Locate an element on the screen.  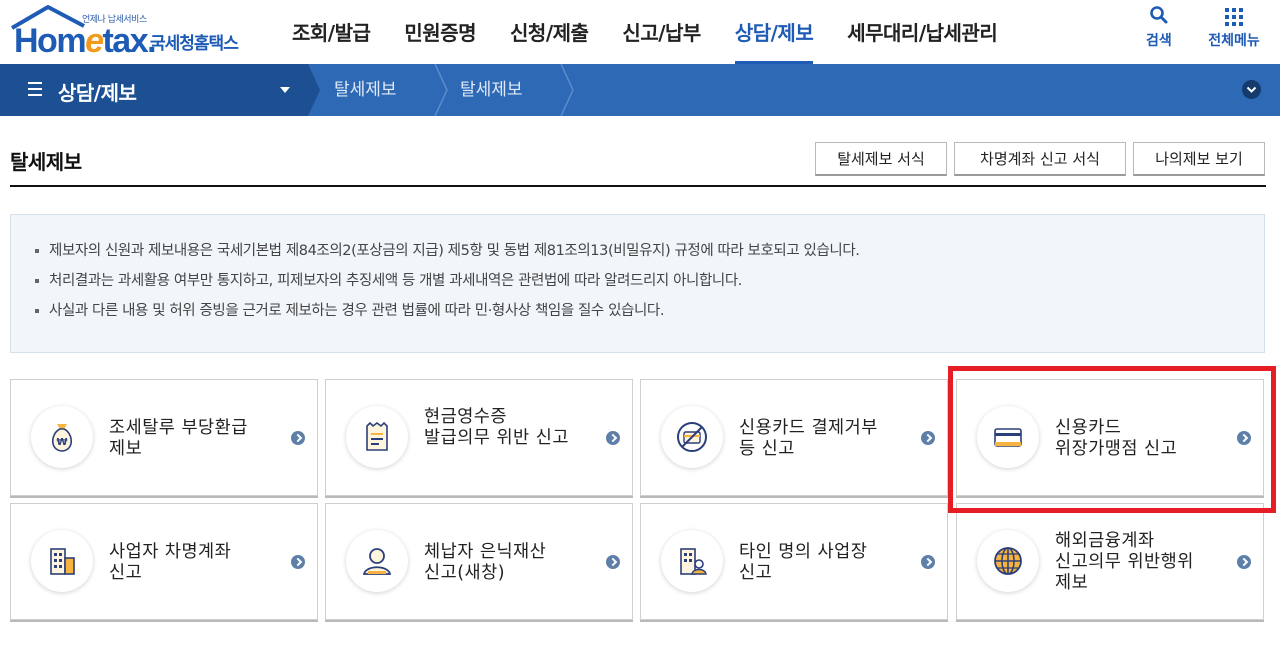
card-label: 체납자 은닉재산 신고(새창) is located at coordinates (485, 562).